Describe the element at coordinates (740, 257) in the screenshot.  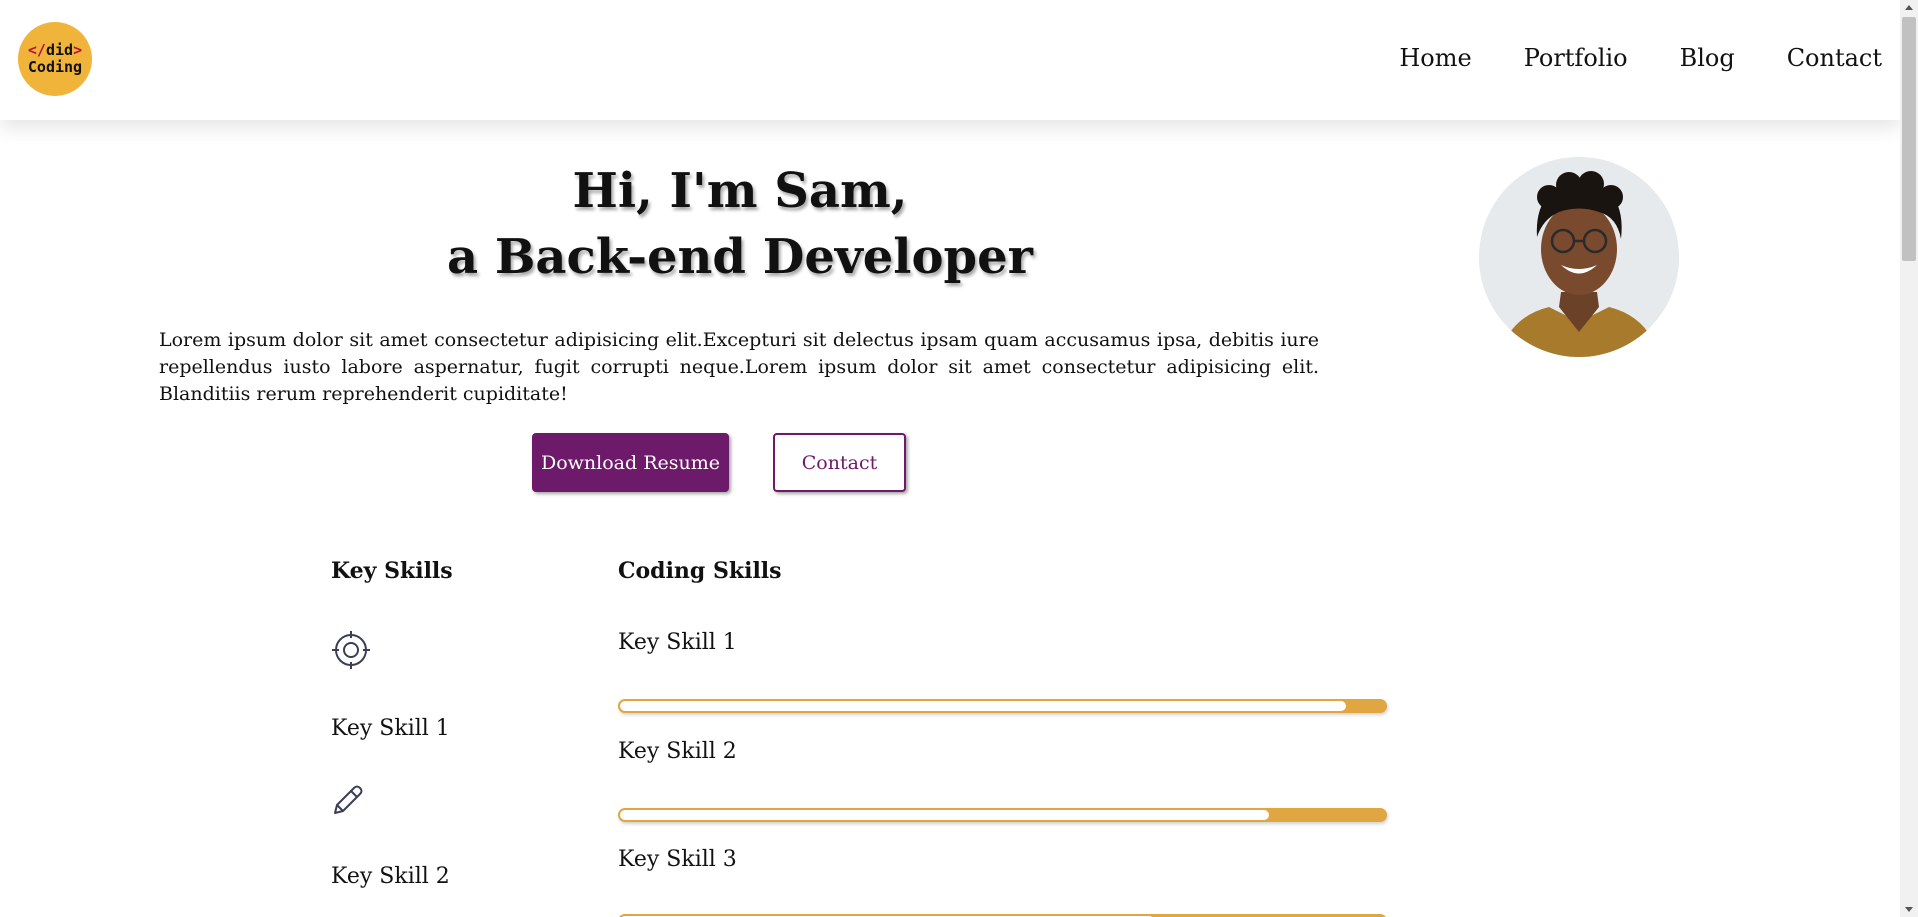
I see `hero-title-line-2: a Back-end Developer` at that location.